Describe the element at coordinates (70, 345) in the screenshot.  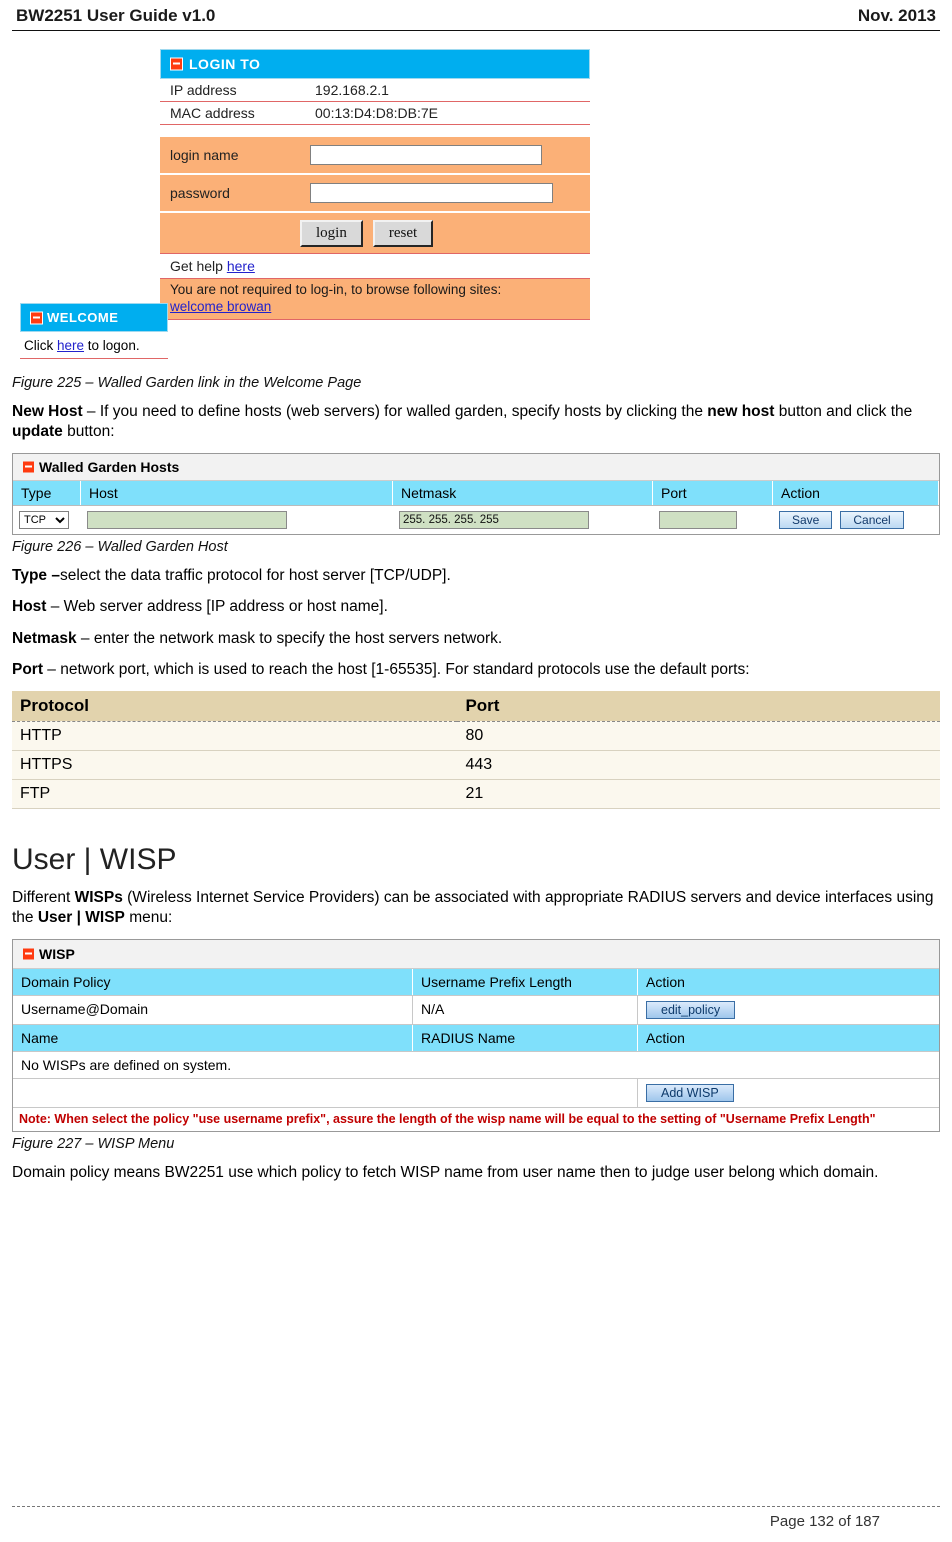
I see `logon-here-link: here` at that location.